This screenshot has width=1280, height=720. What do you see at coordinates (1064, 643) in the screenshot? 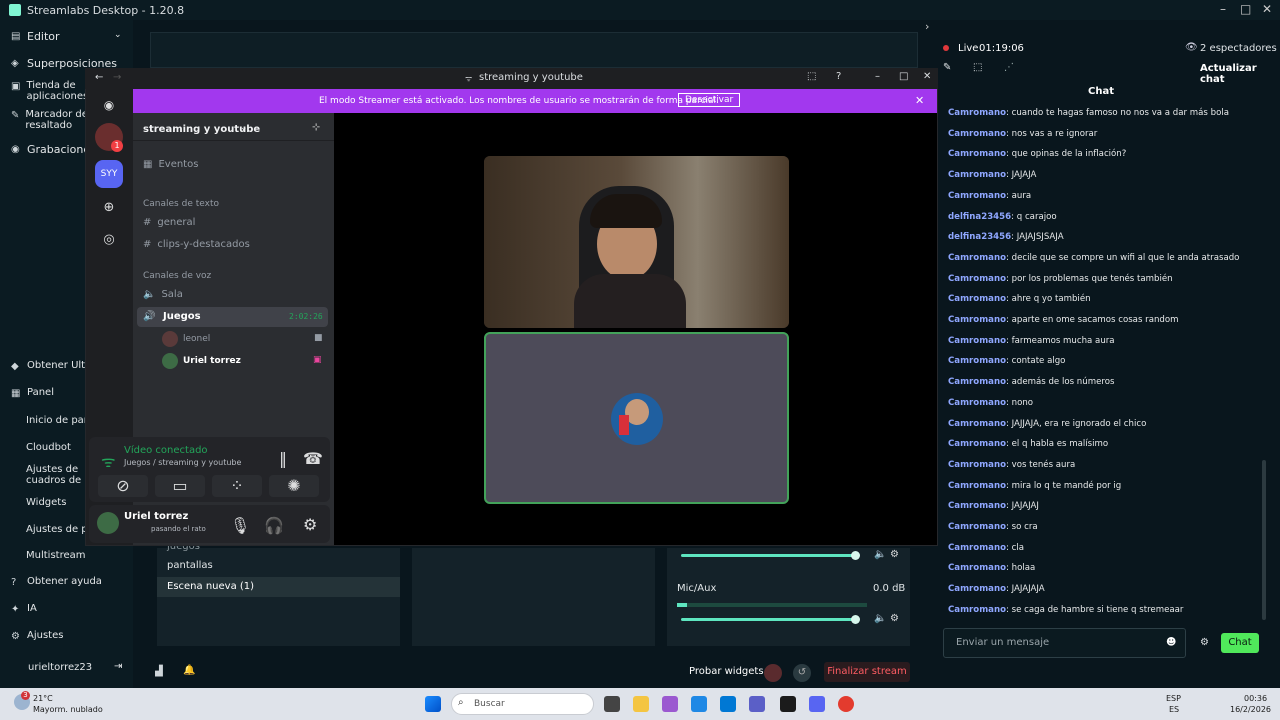
I see `chat-input: Enviar un mensaje` at bounding box center [1064, 643].